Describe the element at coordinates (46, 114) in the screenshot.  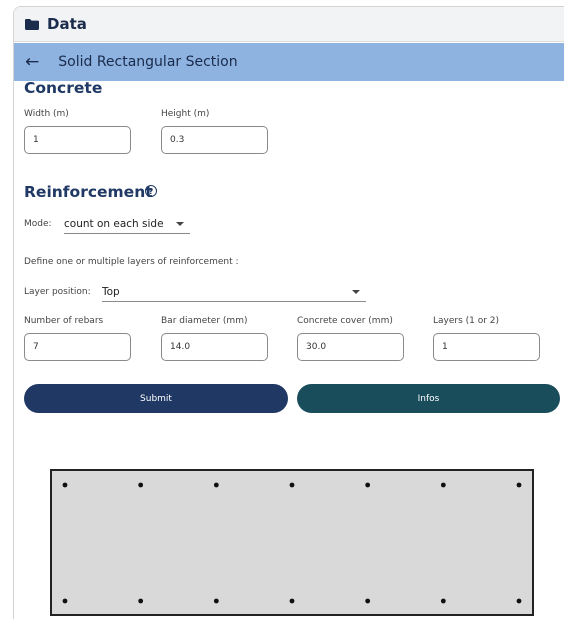
I see `width-label: Width (m)` at that location.